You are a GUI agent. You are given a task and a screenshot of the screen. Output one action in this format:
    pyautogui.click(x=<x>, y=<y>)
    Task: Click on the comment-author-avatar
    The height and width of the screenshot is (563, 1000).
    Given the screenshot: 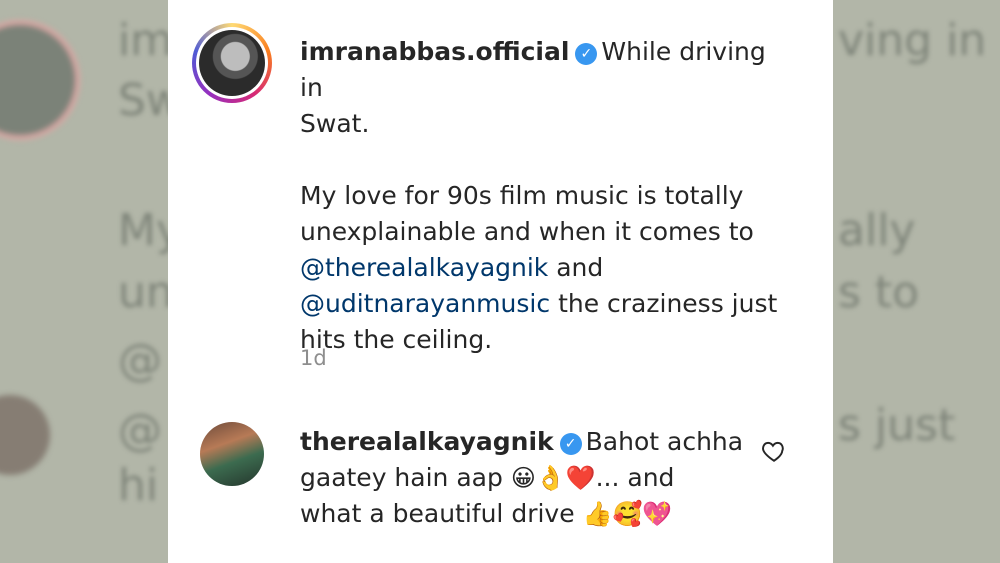 What is the action you would take?
    pyautogui.click(x=232, y=454)
    